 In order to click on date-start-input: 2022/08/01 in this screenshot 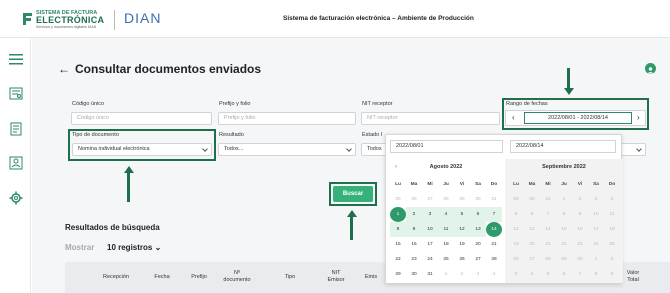, I will do `click(446, 146)`.